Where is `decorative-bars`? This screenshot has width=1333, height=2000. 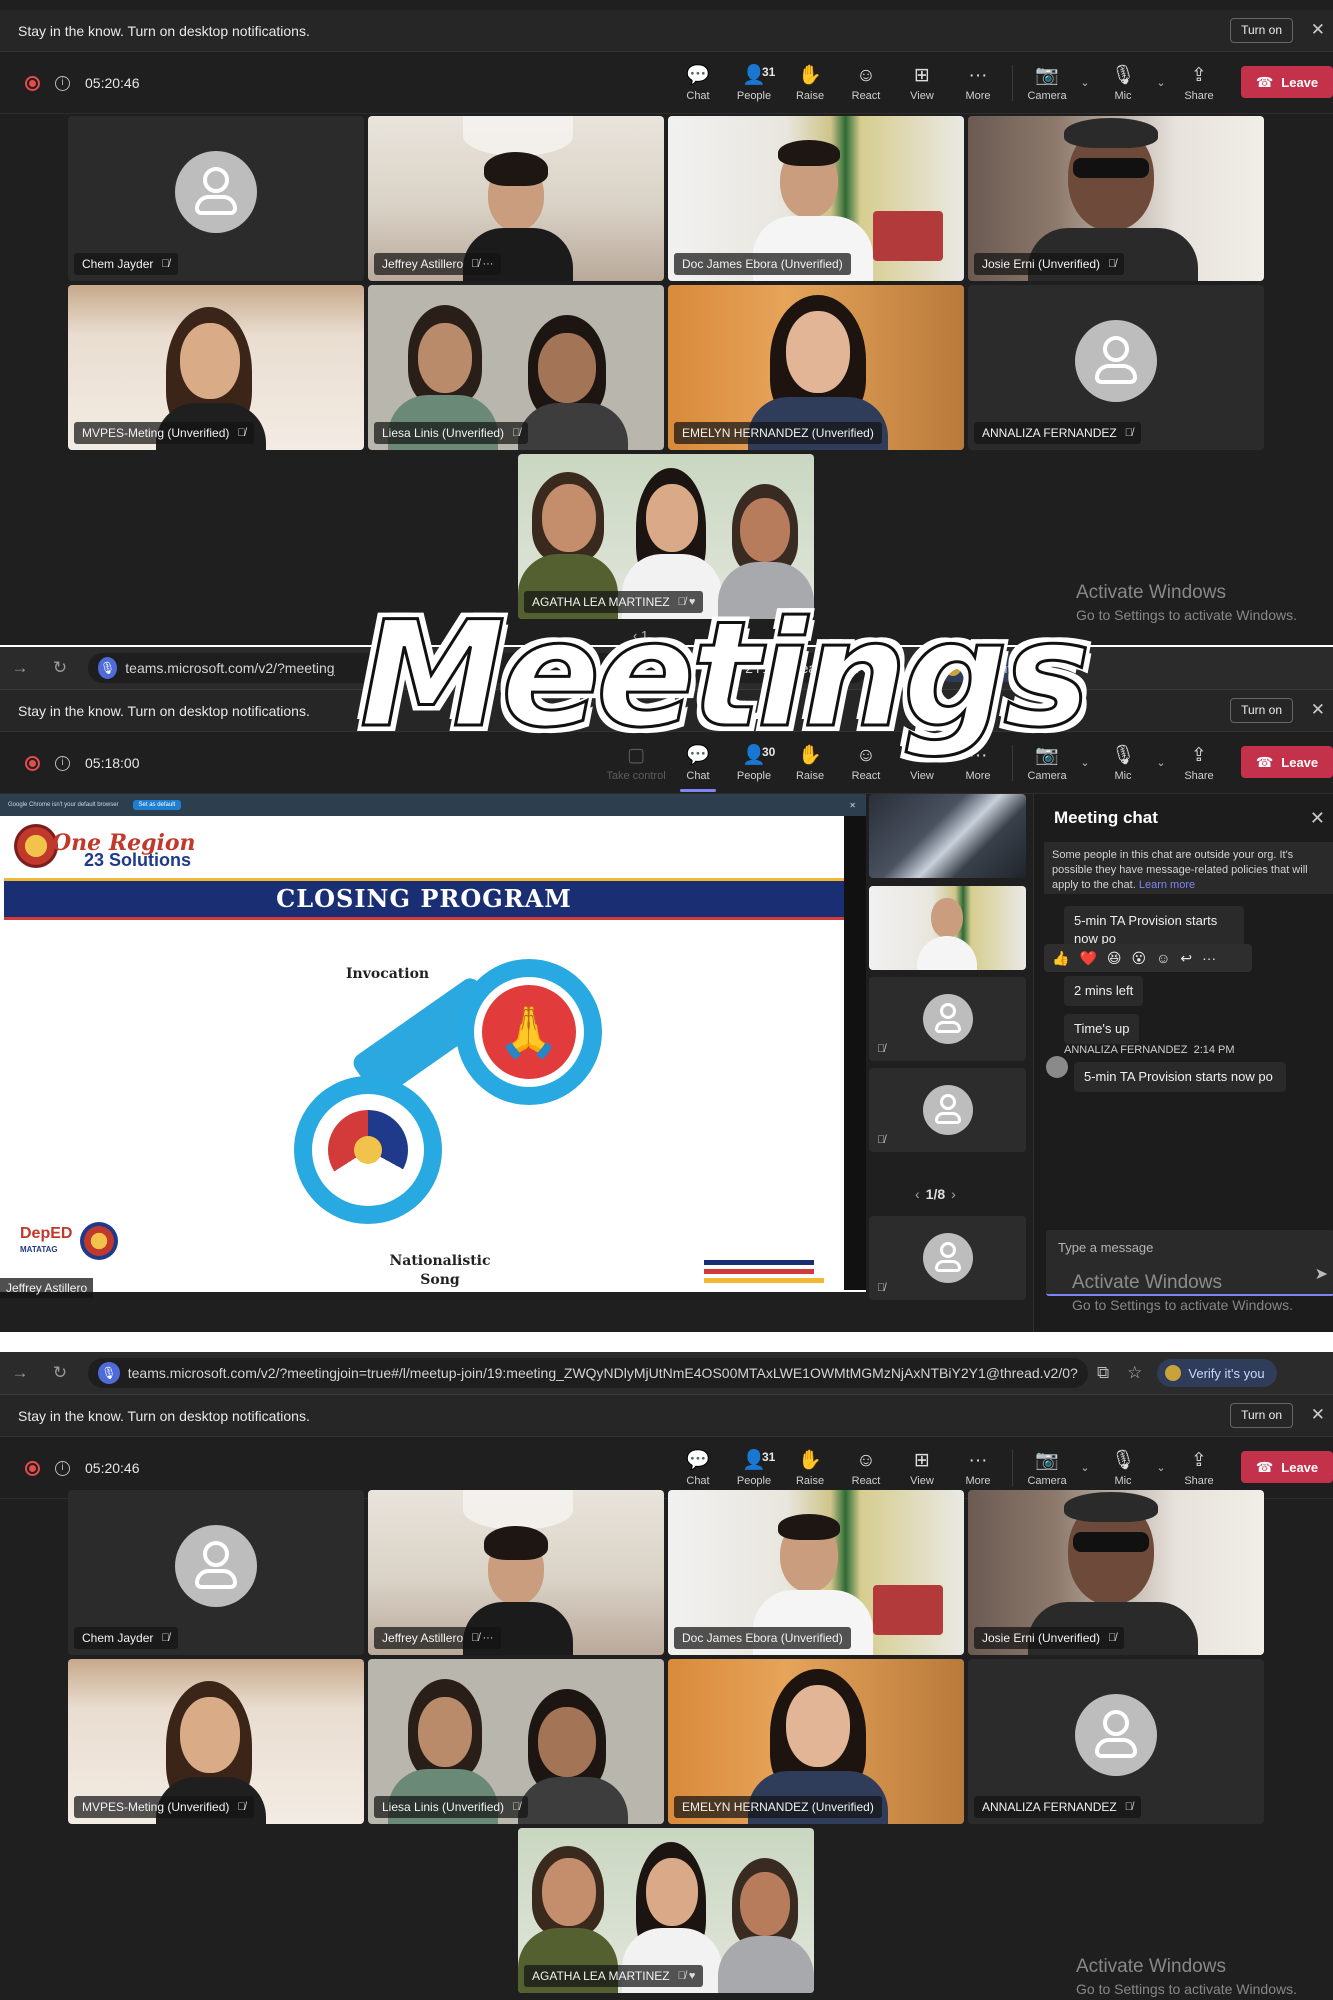 decorative-bars is located at coordinates (764, 1269).